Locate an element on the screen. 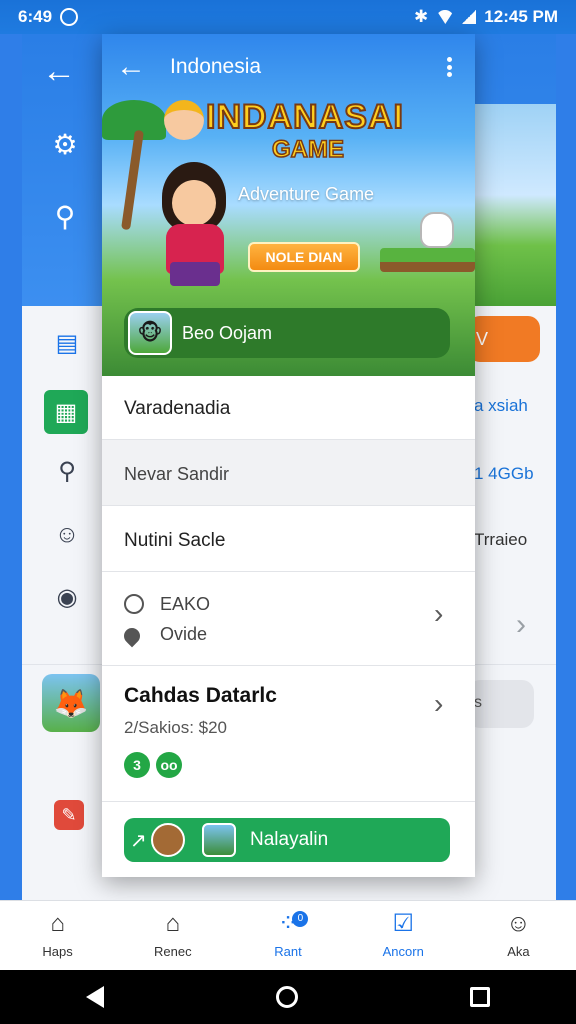 The height and width of the screenshot is (1024, 576). camera-icon: ◉ is located at coordinates (67, 597).